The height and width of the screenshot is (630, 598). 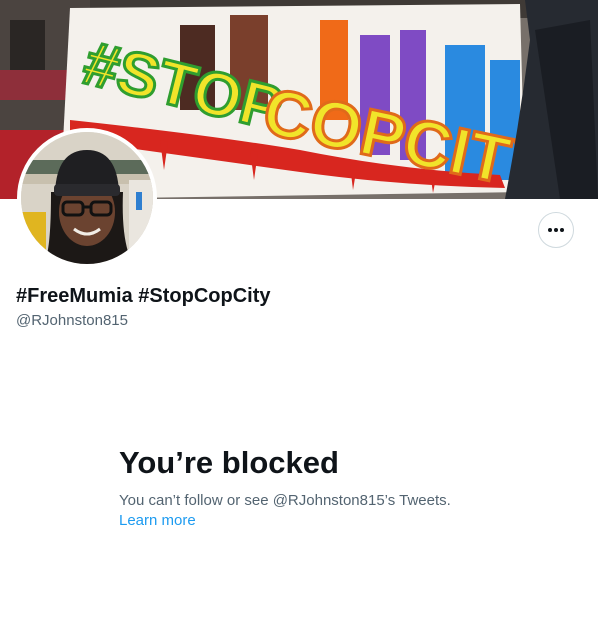 What do you see at coordinates (143, 296) in the screenshot?
I see `profile-display-name: #FreeMumia #StopCopCity` at bounding box center [143, 296].